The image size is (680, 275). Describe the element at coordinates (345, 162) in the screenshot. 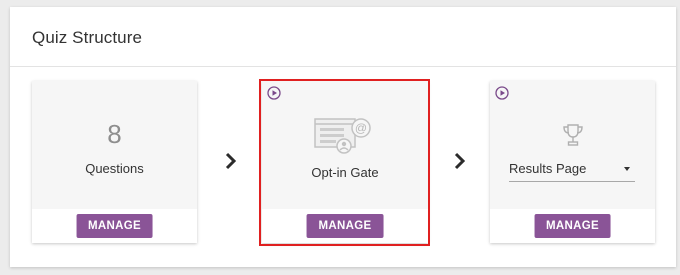

I see `opt-in-gate-card: @ Opt-in Gate MANAGE` at that location.